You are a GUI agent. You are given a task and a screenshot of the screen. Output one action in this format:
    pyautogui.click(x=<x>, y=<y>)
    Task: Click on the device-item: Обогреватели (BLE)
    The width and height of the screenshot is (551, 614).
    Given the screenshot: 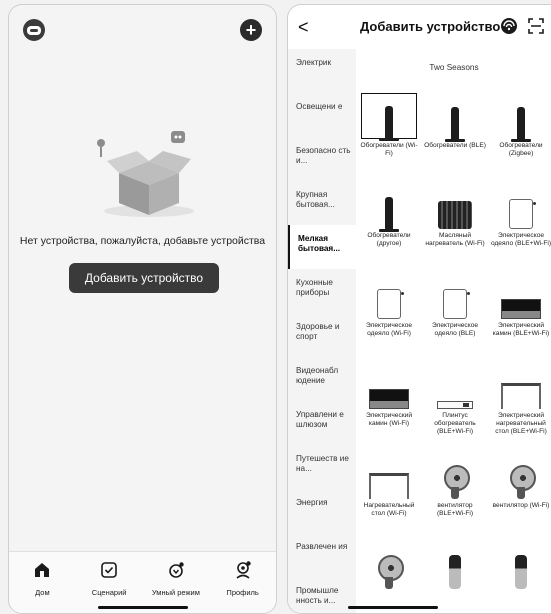 What is the action you would take?
    pyautogui.click(x=455, y=135)
    